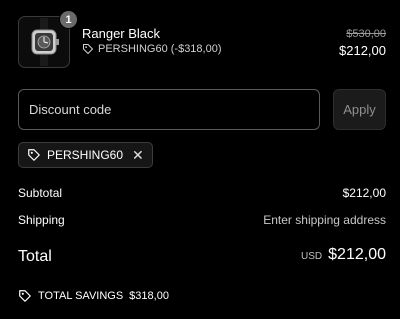  I want to click on remove-discount-icon: ✕, so click(138, 155).